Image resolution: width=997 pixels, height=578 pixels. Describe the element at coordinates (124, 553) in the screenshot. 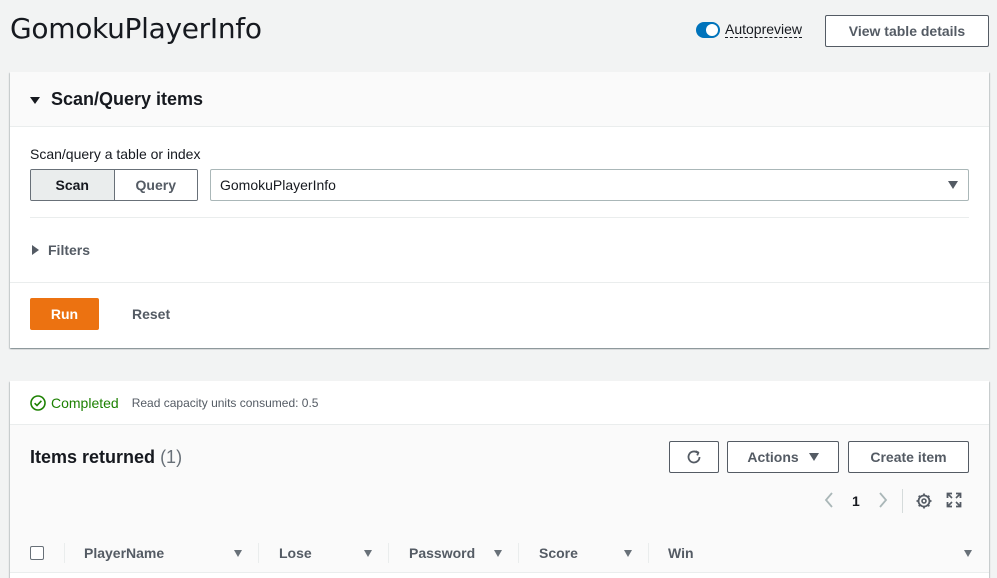

I see `column-header-playername: PlayerName` at that location.